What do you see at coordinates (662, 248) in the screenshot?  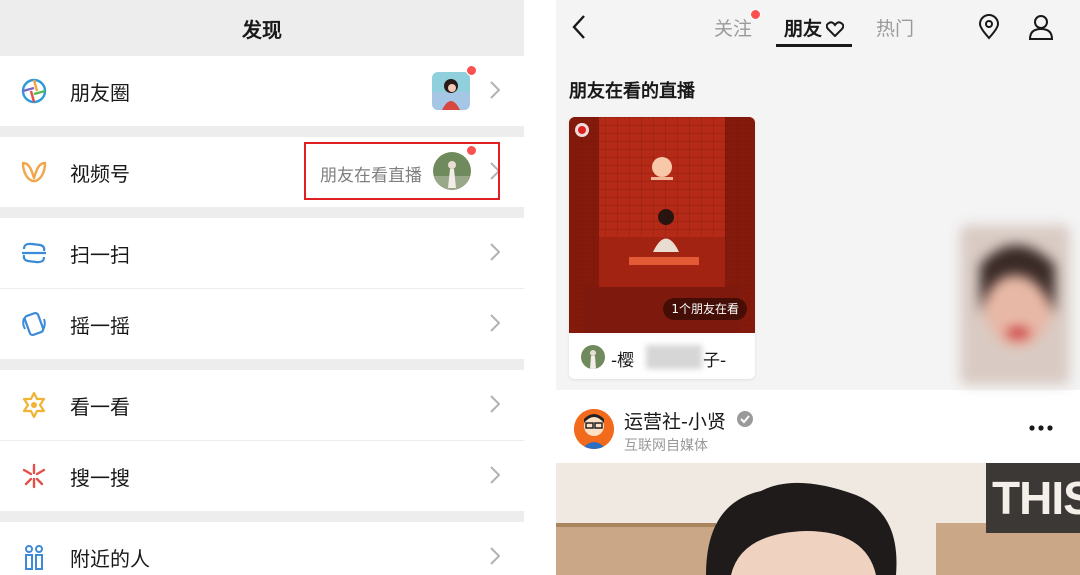 I see `live-card: 1个朋友在看 -樱 子-` at bounding box center [662, 248].